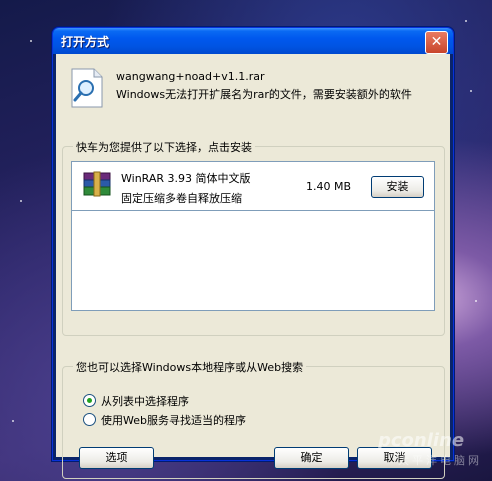 This screenshot has height=481, width=492. Describe the element at coordinates (397, 187) in the screenshot. I see `install-button: 安装` at that location.